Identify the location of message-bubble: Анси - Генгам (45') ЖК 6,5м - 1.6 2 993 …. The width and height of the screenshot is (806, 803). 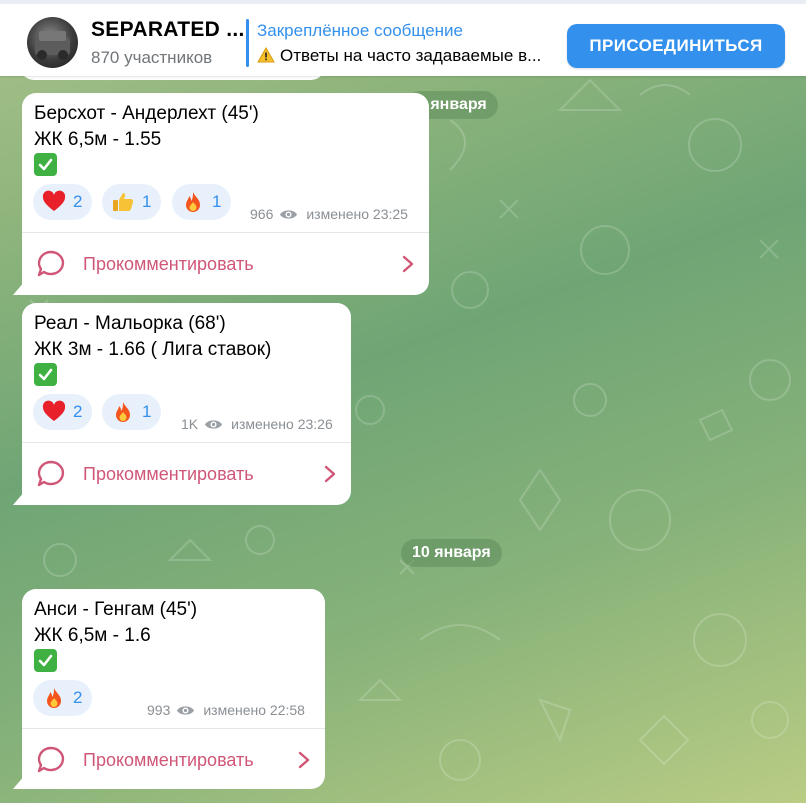
(173, 689).